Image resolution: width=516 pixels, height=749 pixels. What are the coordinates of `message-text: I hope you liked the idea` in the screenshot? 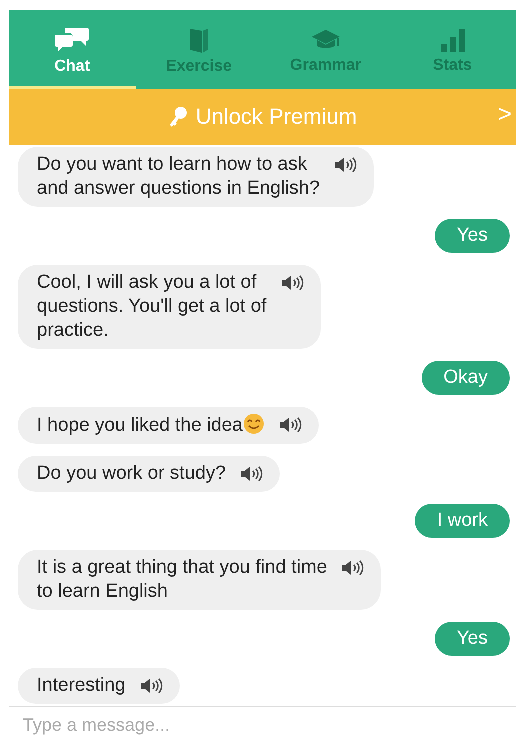 It's located at (151, 425).